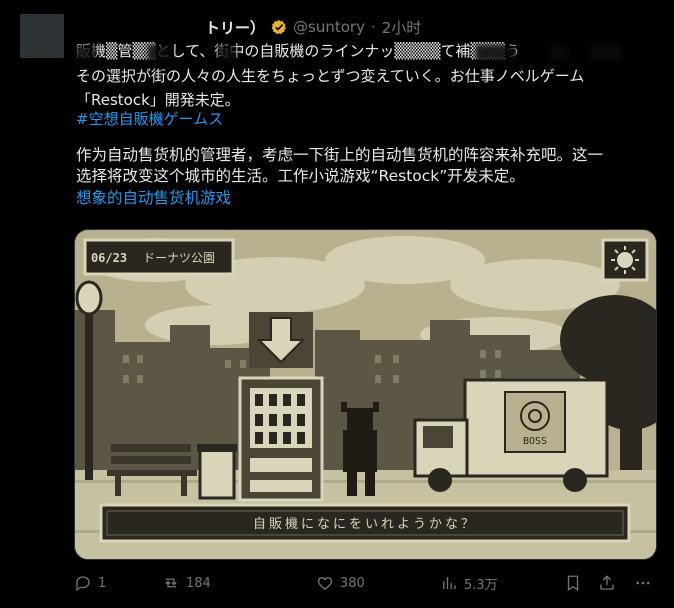  Describe the element at coordinates (402, 27) in the screenshot. I see `timestamp: 2小时` at that location.